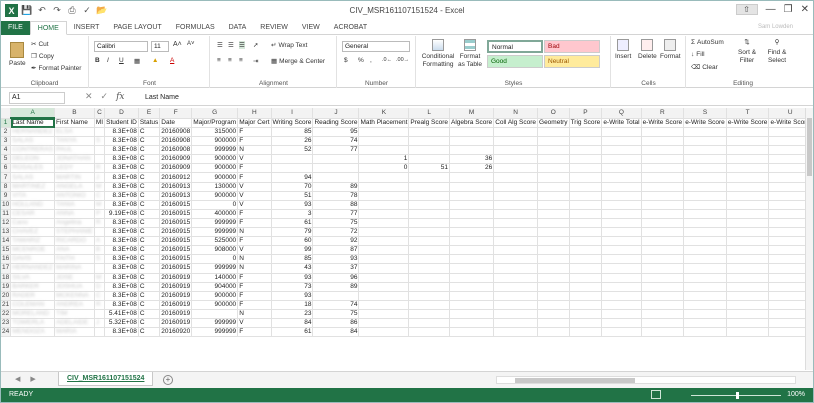 The height and width of the screenshot is (403, 814). What do you see at coordinates (586, 123) in the screenshot?
I see `column-title-cell: Trig Score` at bounding box center [586, 123].